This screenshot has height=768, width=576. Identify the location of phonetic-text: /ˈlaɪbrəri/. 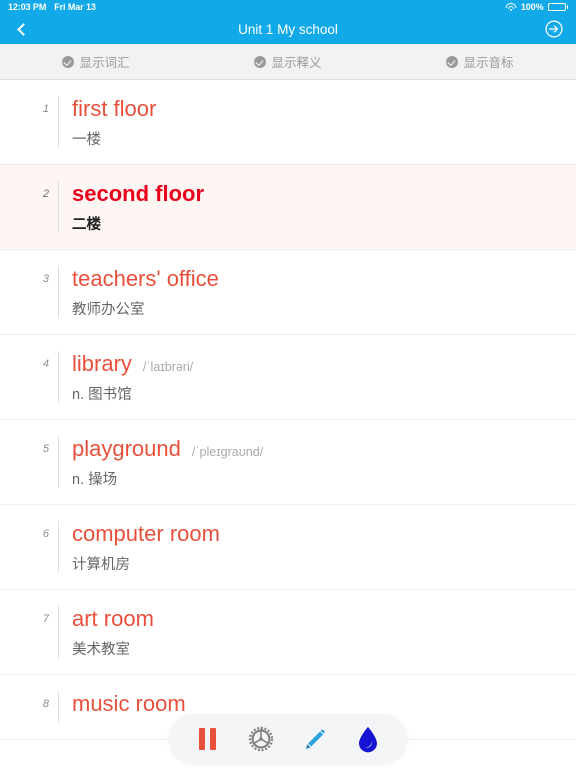
(168, 367).